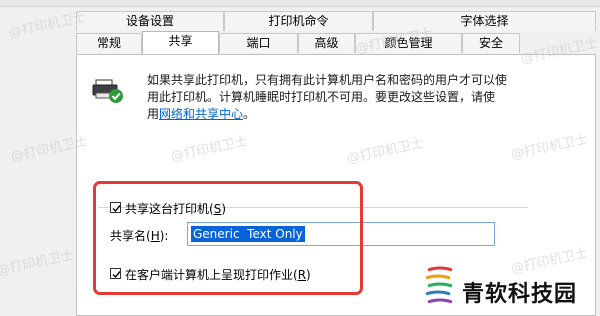  I want to click on watermark-text: @打印机卫士, so click(38, 263).